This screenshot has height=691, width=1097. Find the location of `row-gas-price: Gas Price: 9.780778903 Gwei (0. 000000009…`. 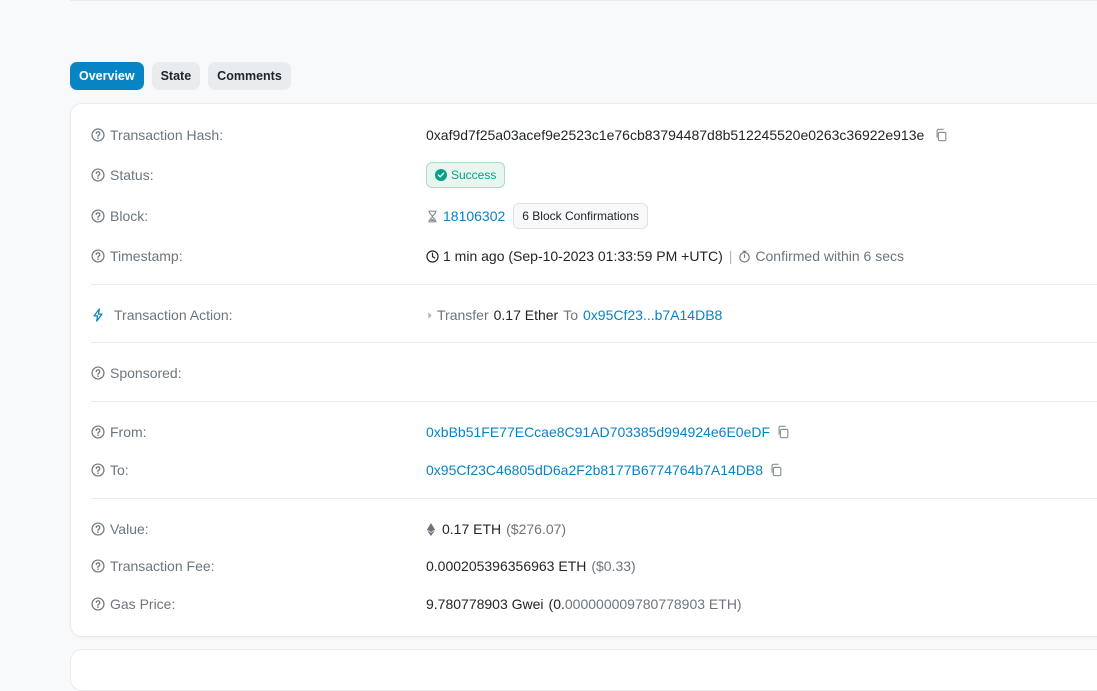

row-gas-price: Gas Price: 9.780778903 Gwei (0. 000000009… is located at coordinates (594, 604).